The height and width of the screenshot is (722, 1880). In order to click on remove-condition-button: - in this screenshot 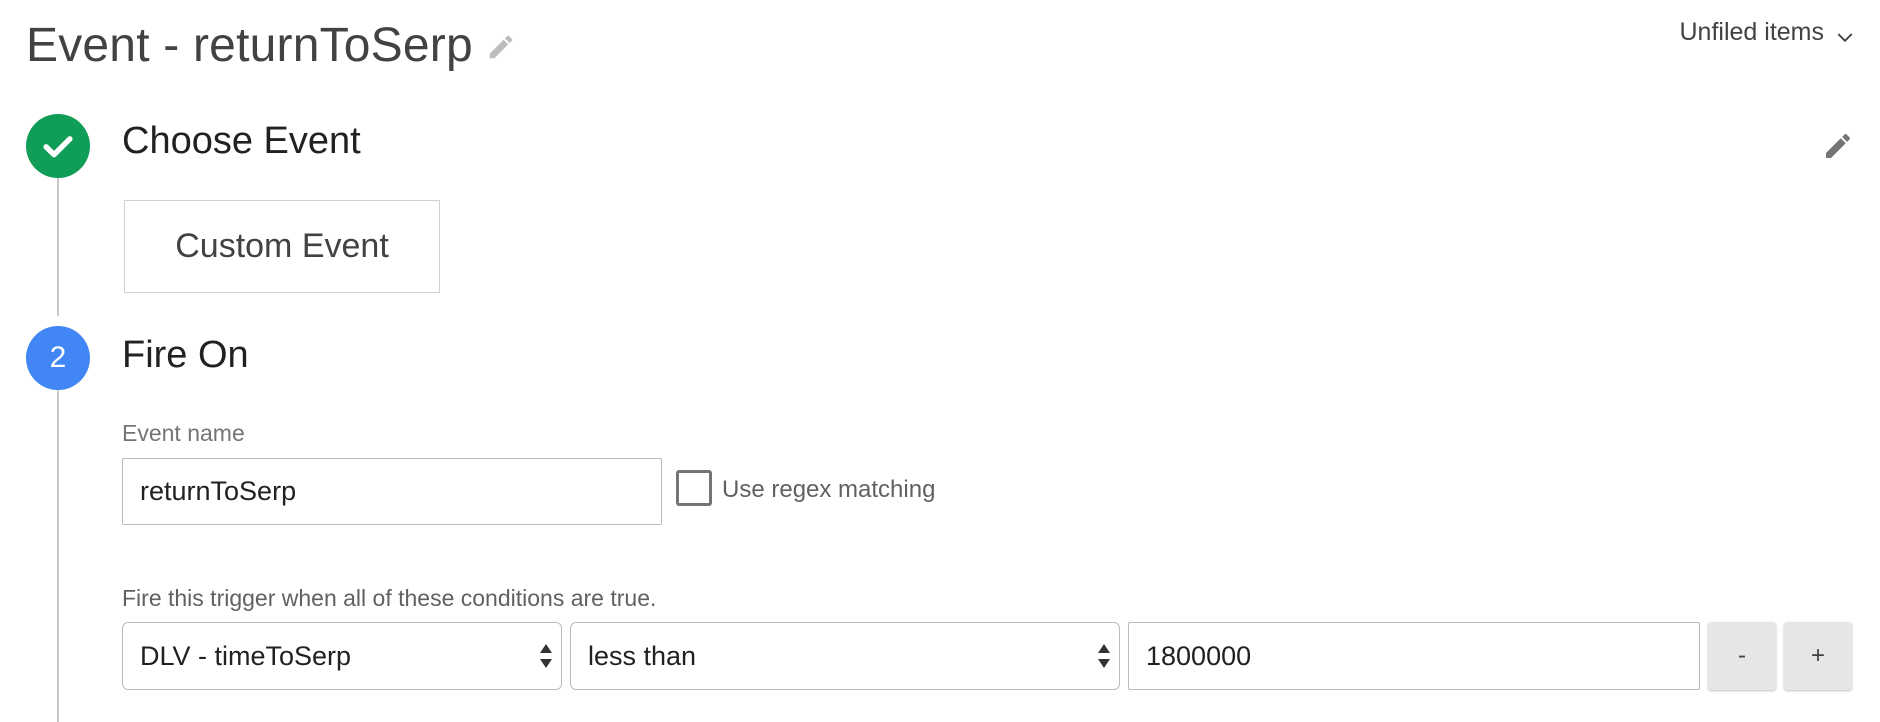, I will do `click(1742, 656)`.